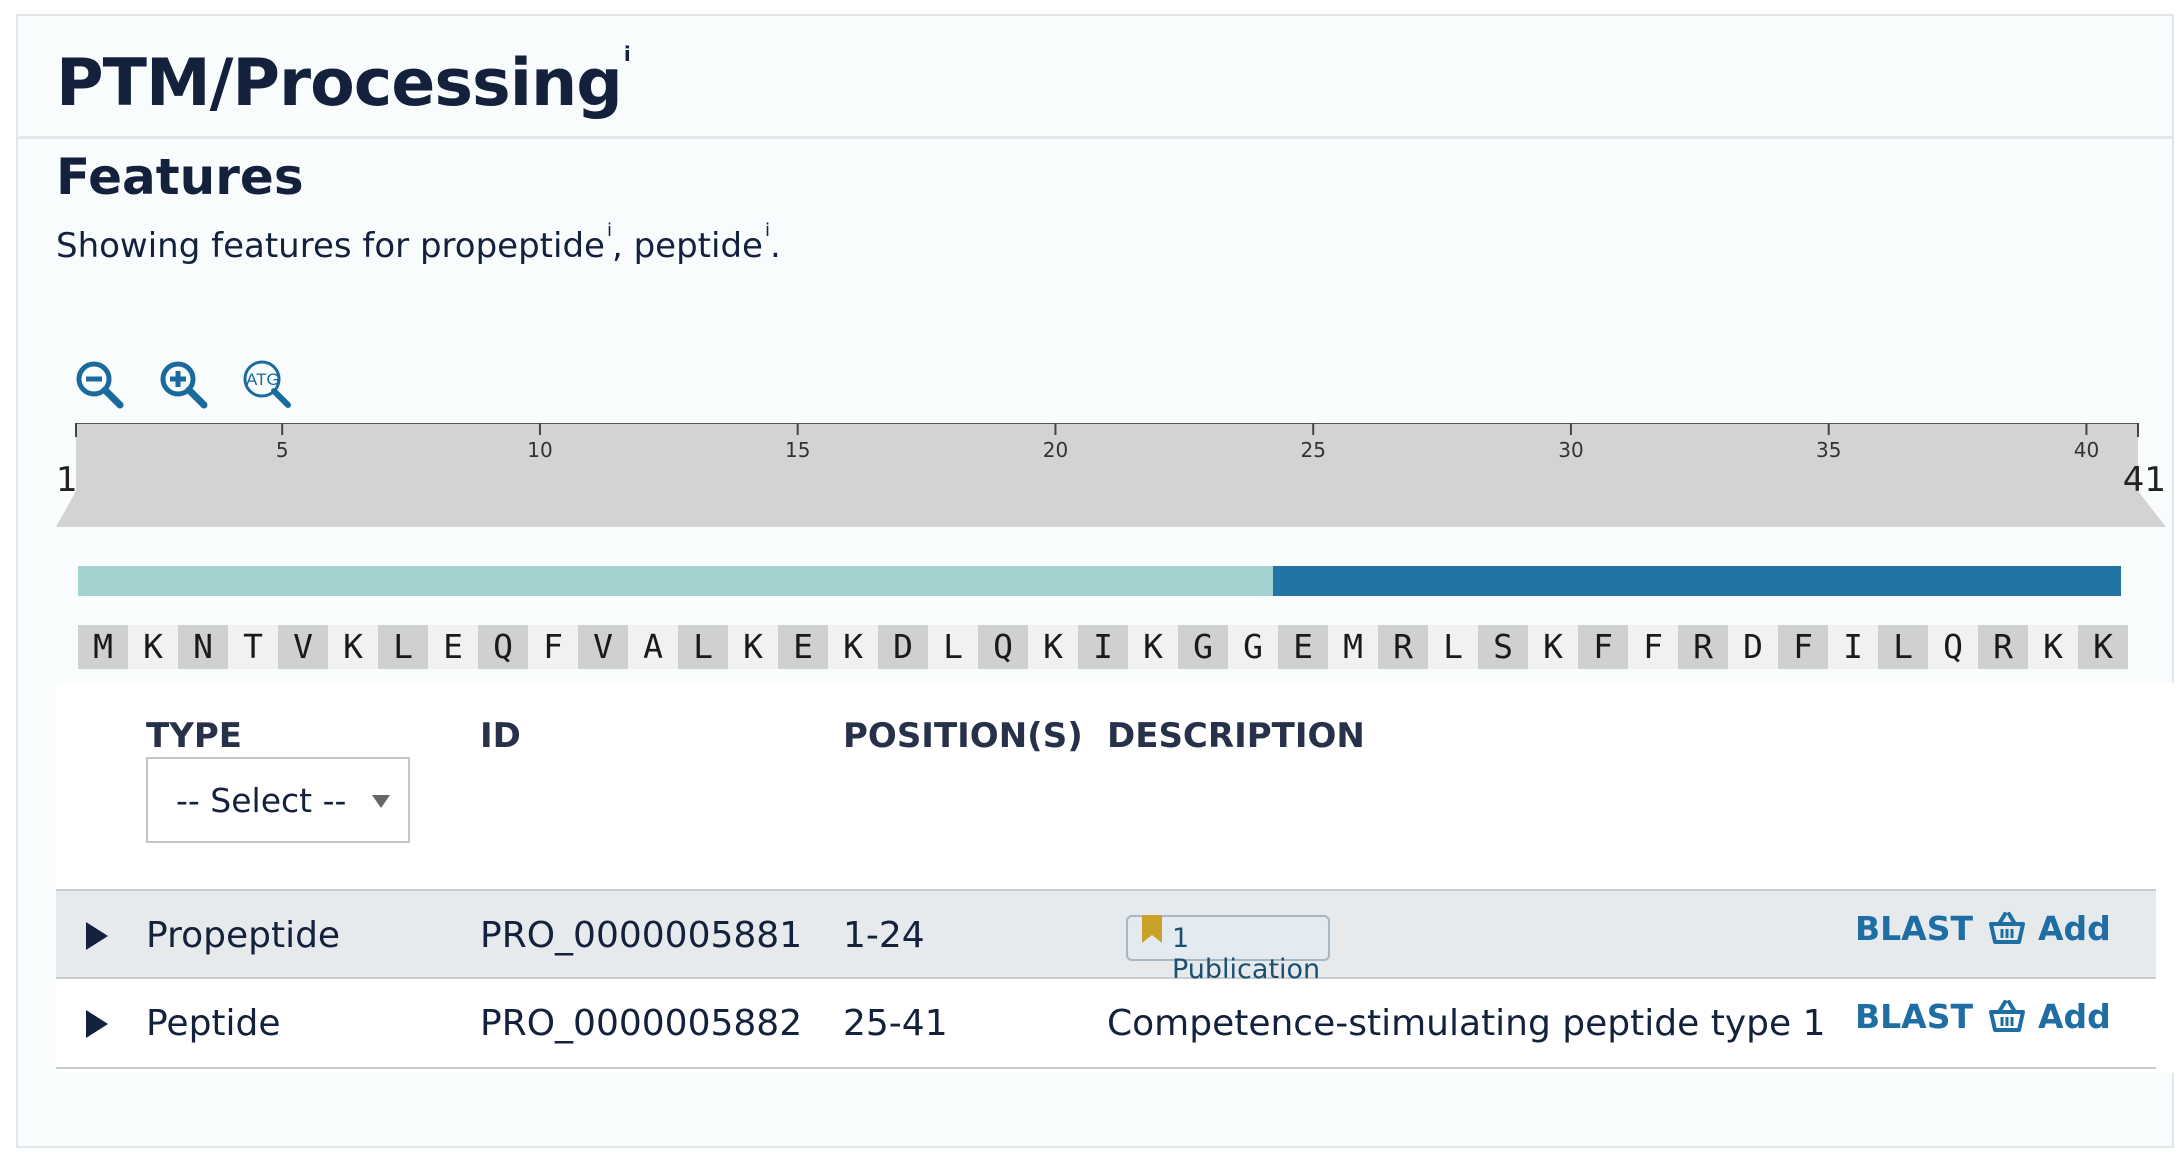  I want to click on chevron-down-icon, so click(381, 801).